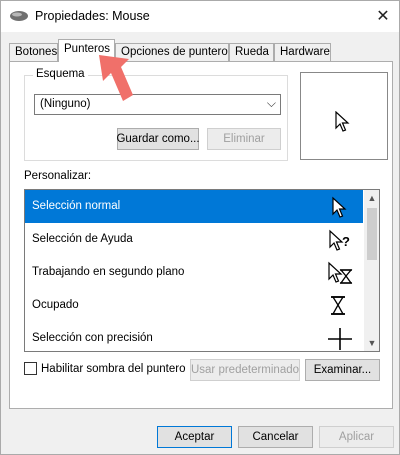 The height and width of the screenshot is (455, 400). What do you see at coordinates (60, 74) in the screenshot?
I see `scheme-group-label: Esquema` at bounding box center [60, 74].